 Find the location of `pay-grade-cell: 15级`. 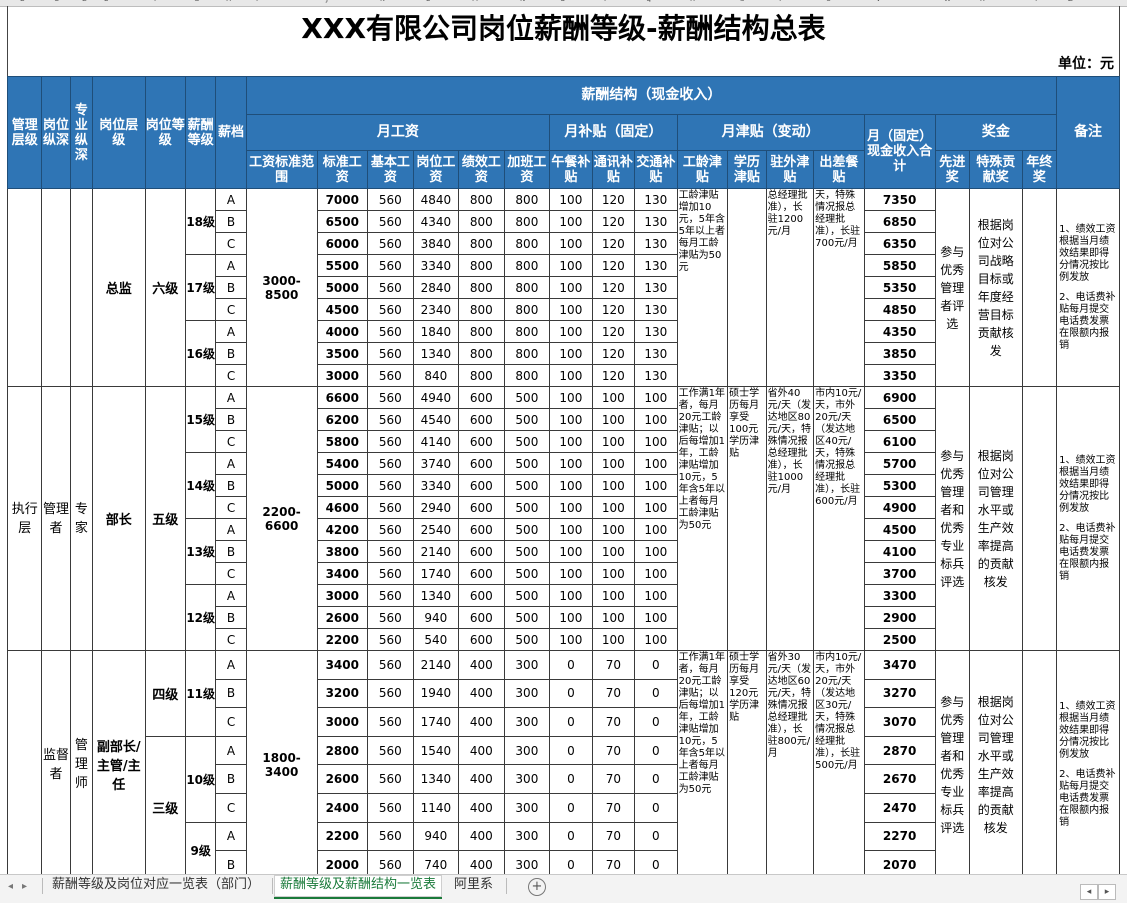

pay-grade-cell: 15级 is located at coordinates (201, 420).